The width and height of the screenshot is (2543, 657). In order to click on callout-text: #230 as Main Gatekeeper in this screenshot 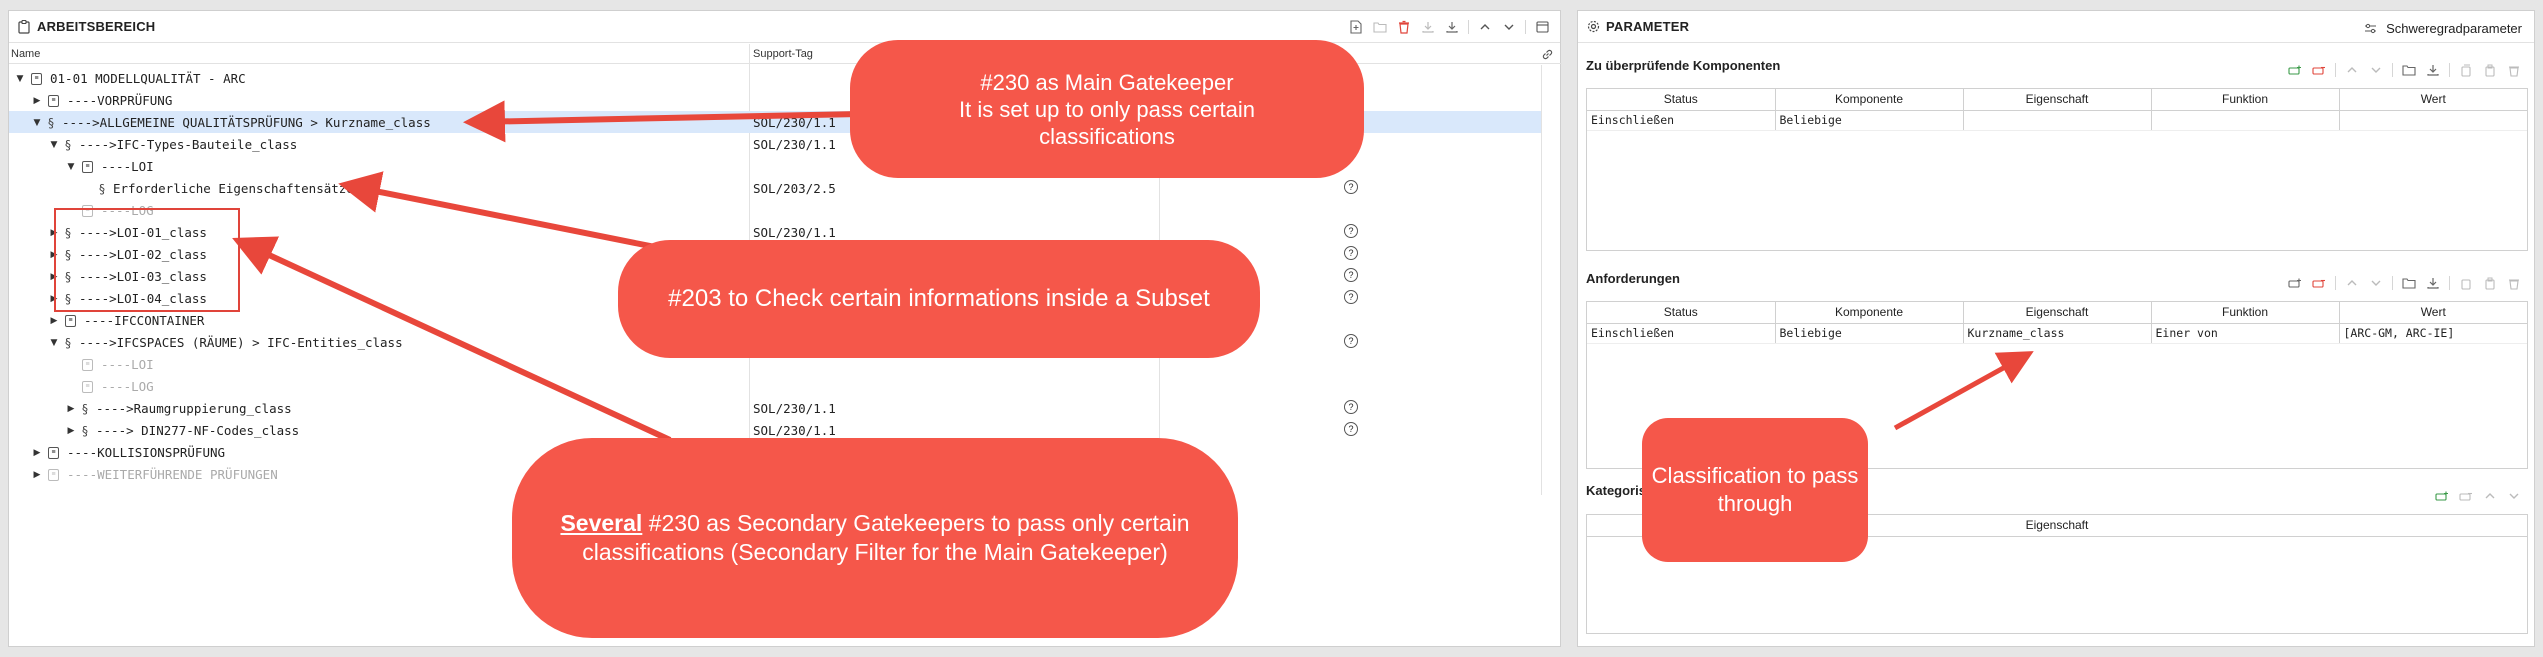, I will do `click(1107, 82)`.